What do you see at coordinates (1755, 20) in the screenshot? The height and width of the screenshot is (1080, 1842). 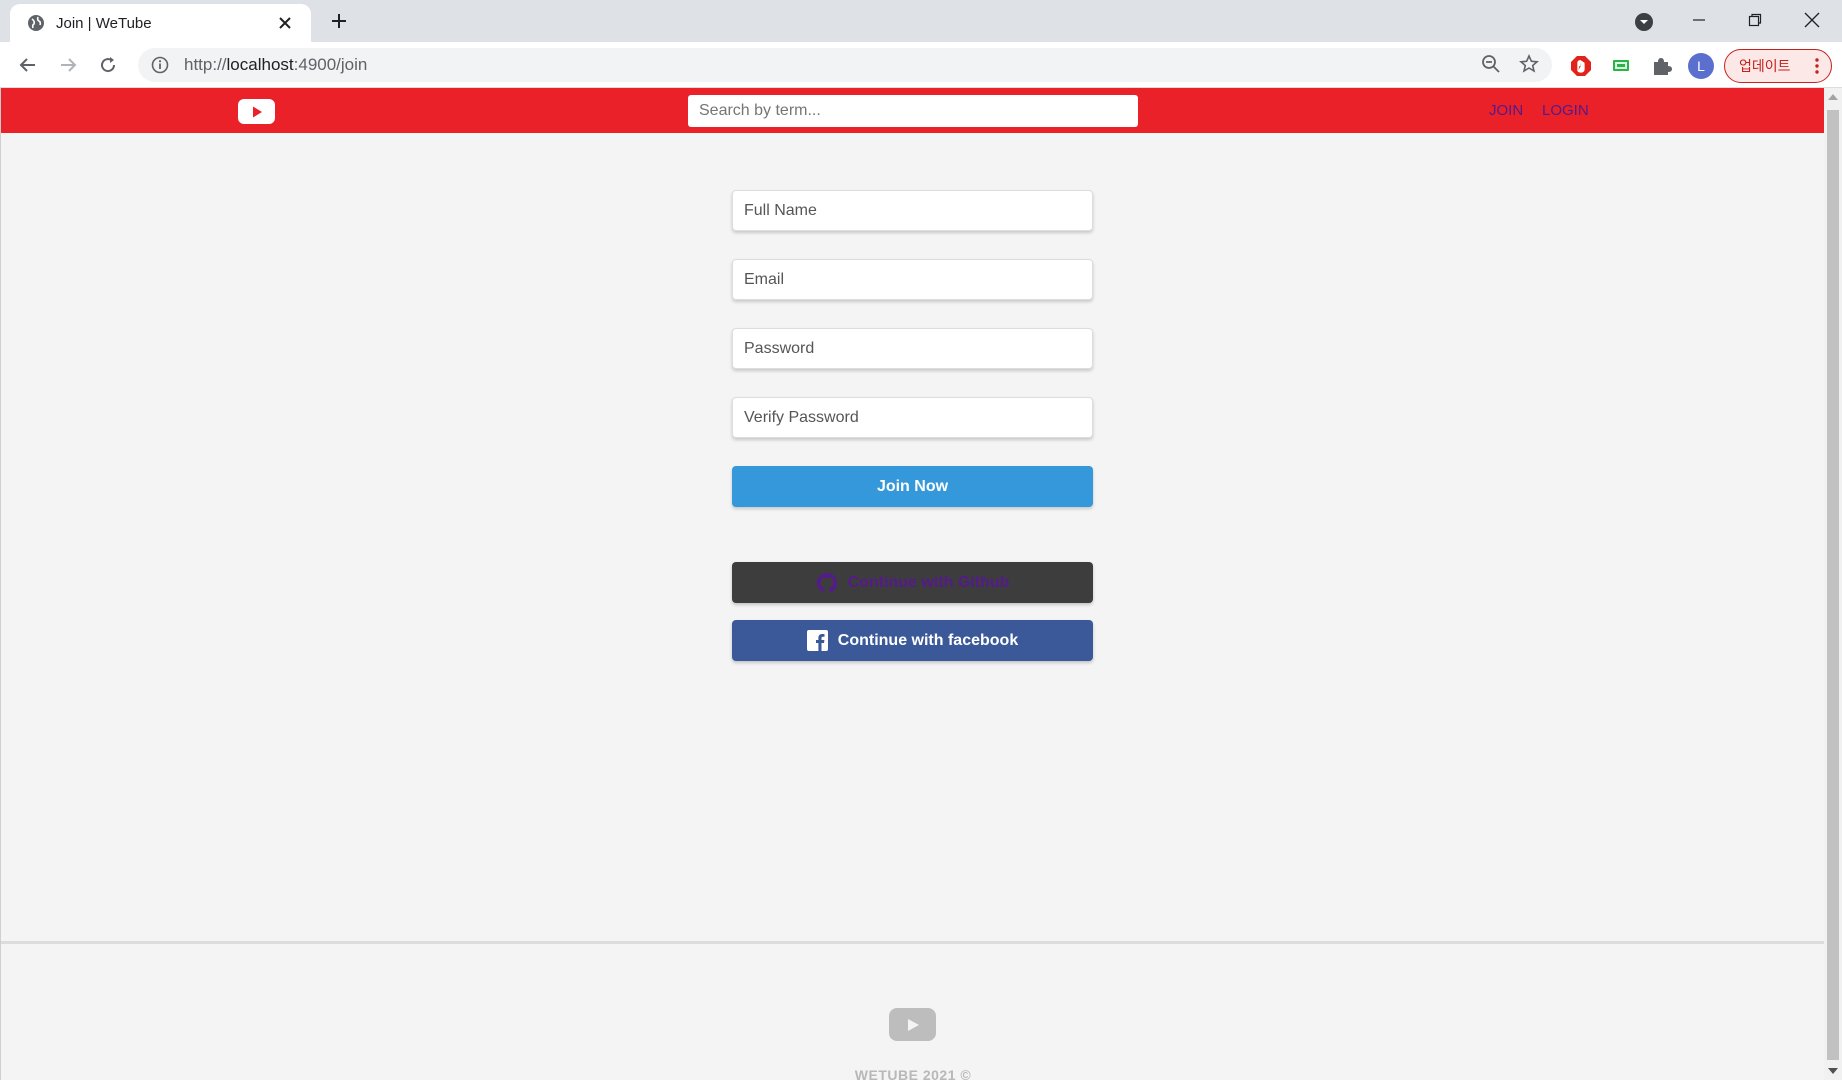 I see `restore-window-icon` at bounding box center [1755, 20].